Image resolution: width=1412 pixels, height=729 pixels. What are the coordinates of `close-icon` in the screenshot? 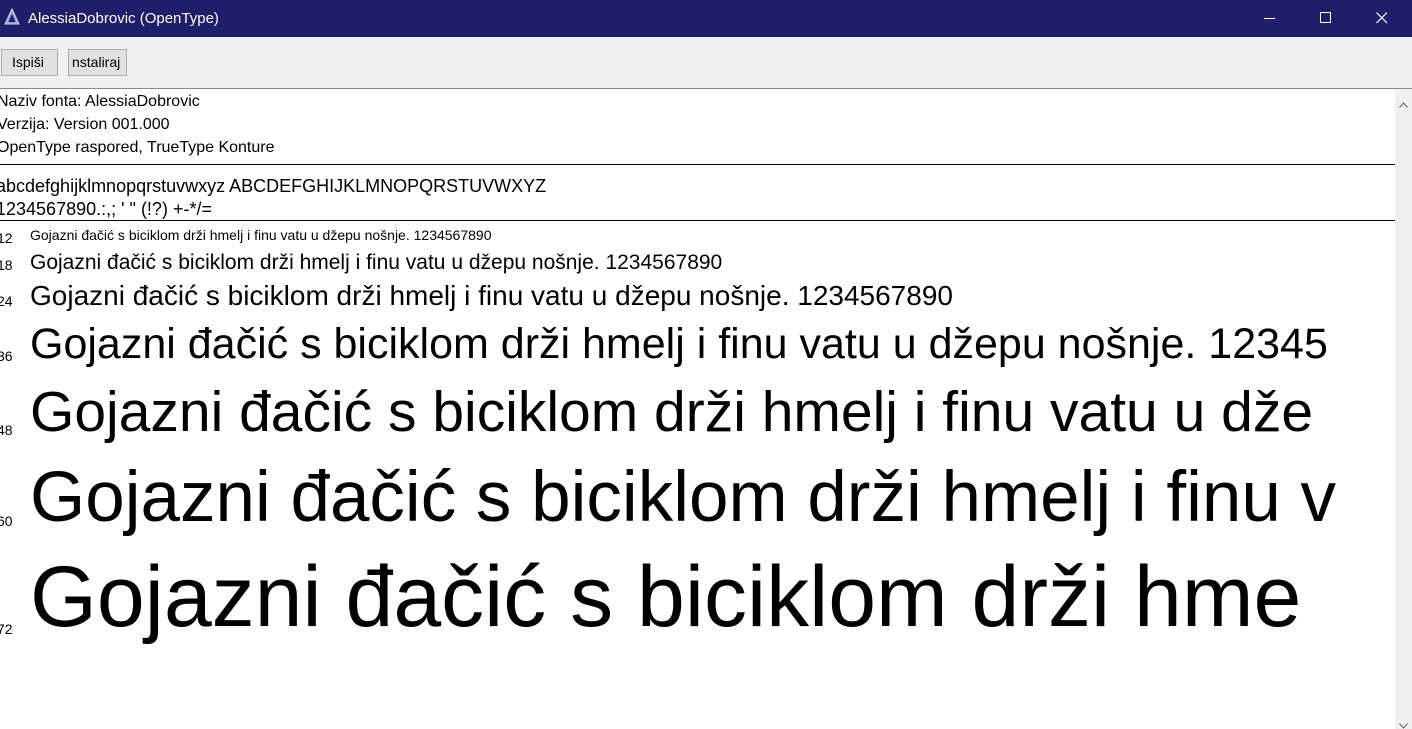 It's located at (1382, 18).